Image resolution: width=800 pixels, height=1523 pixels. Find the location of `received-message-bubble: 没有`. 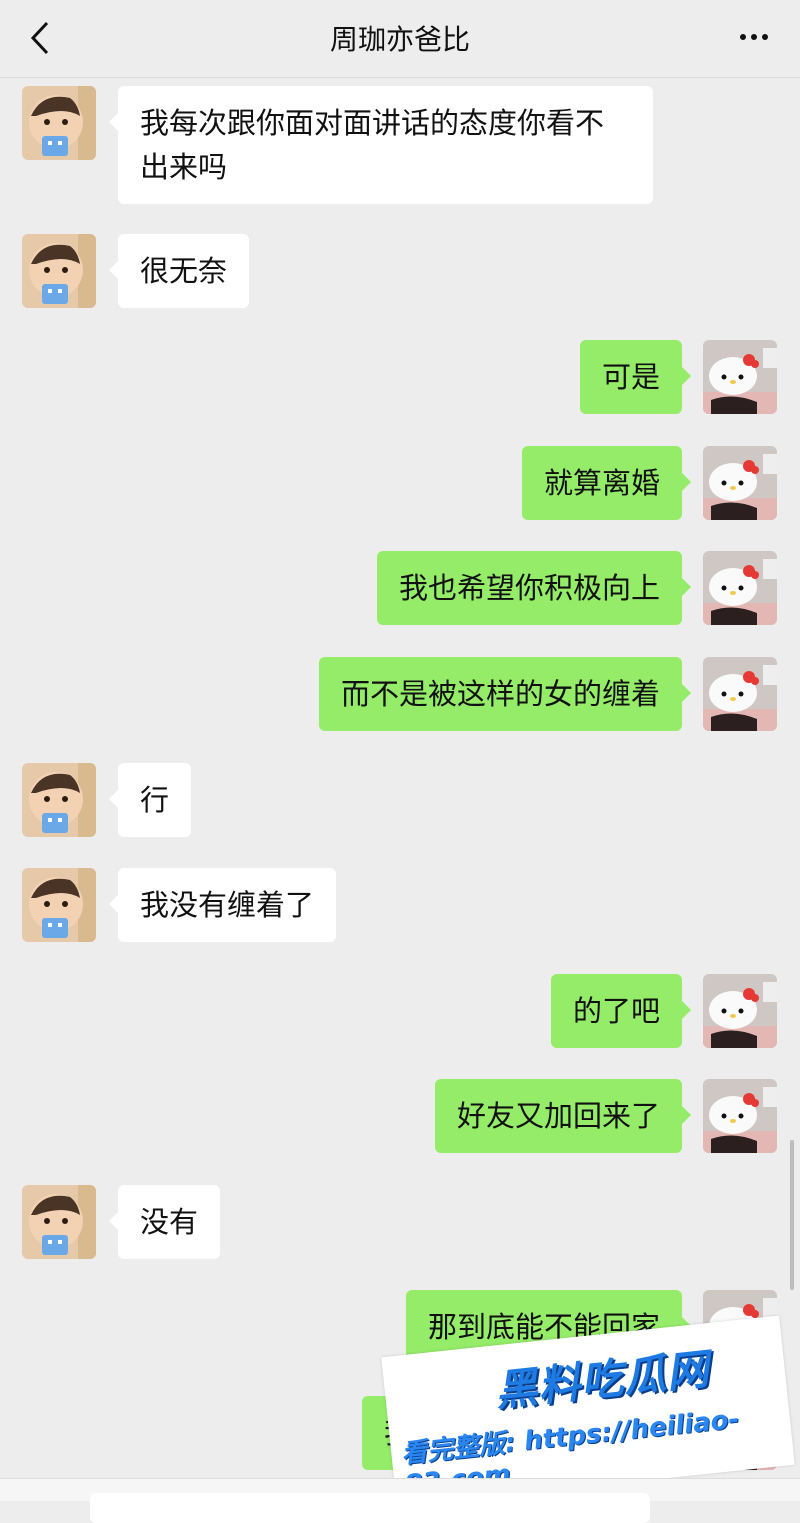

received-message-bubble: 没有 is located at coordinates (164, 1222).